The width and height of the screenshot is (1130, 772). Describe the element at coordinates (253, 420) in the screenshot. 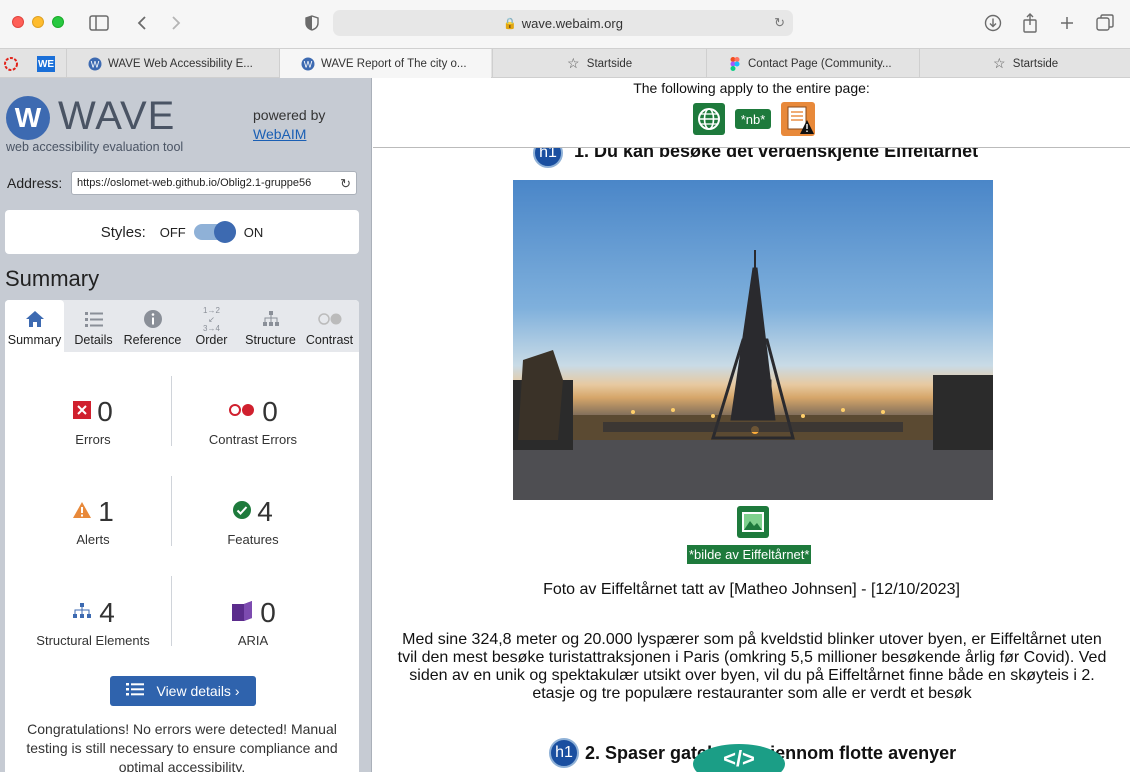

I see `stat-contrast-errors: 0 Contrast Errors` at that location.